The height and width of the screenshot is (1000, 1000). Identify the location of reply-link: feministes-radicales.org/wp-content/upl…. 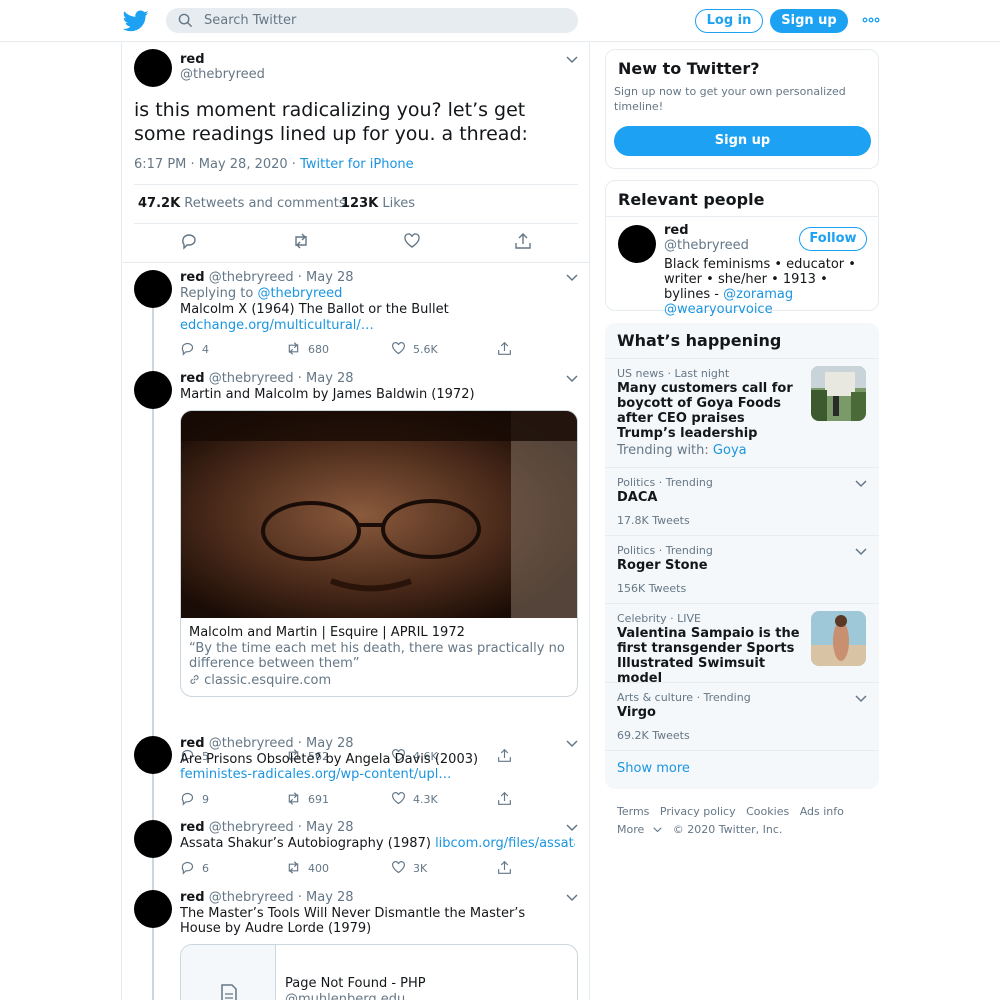
(315, 774).